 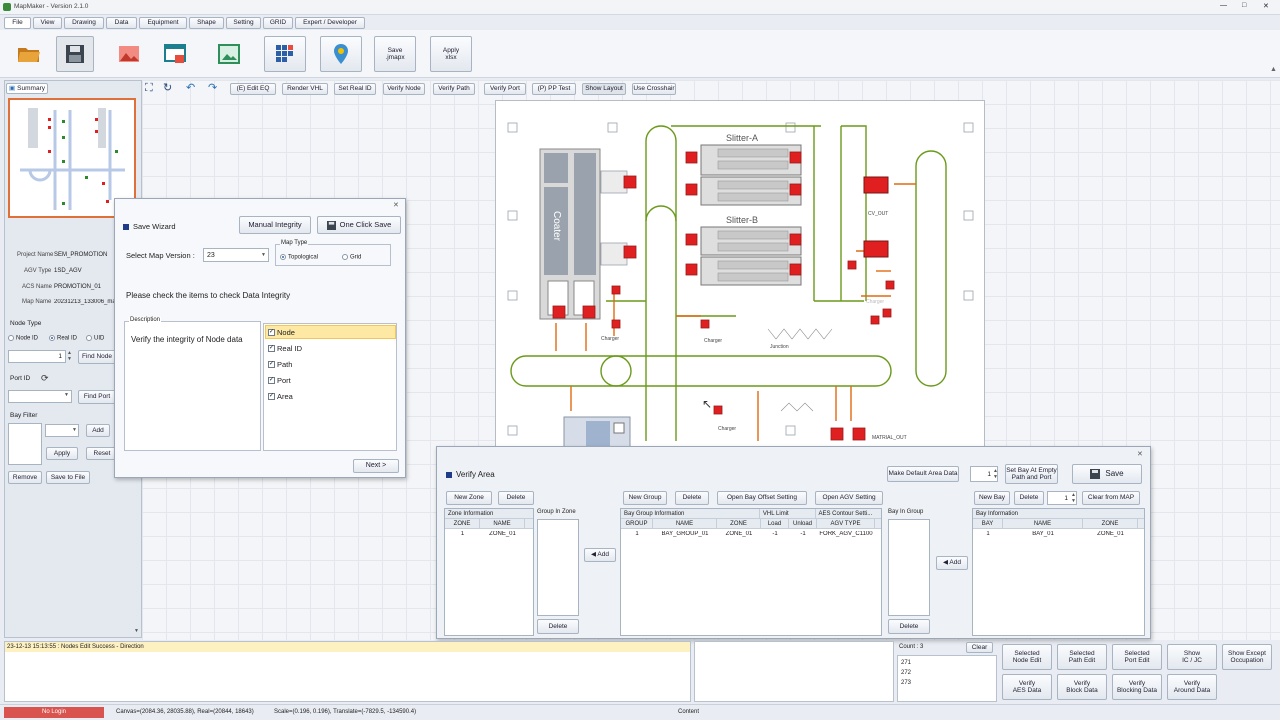 What do you see at coordinates (98, 430) in the screenshot?
I see `bay-add-button: Add` at bounding box center [98, 430].